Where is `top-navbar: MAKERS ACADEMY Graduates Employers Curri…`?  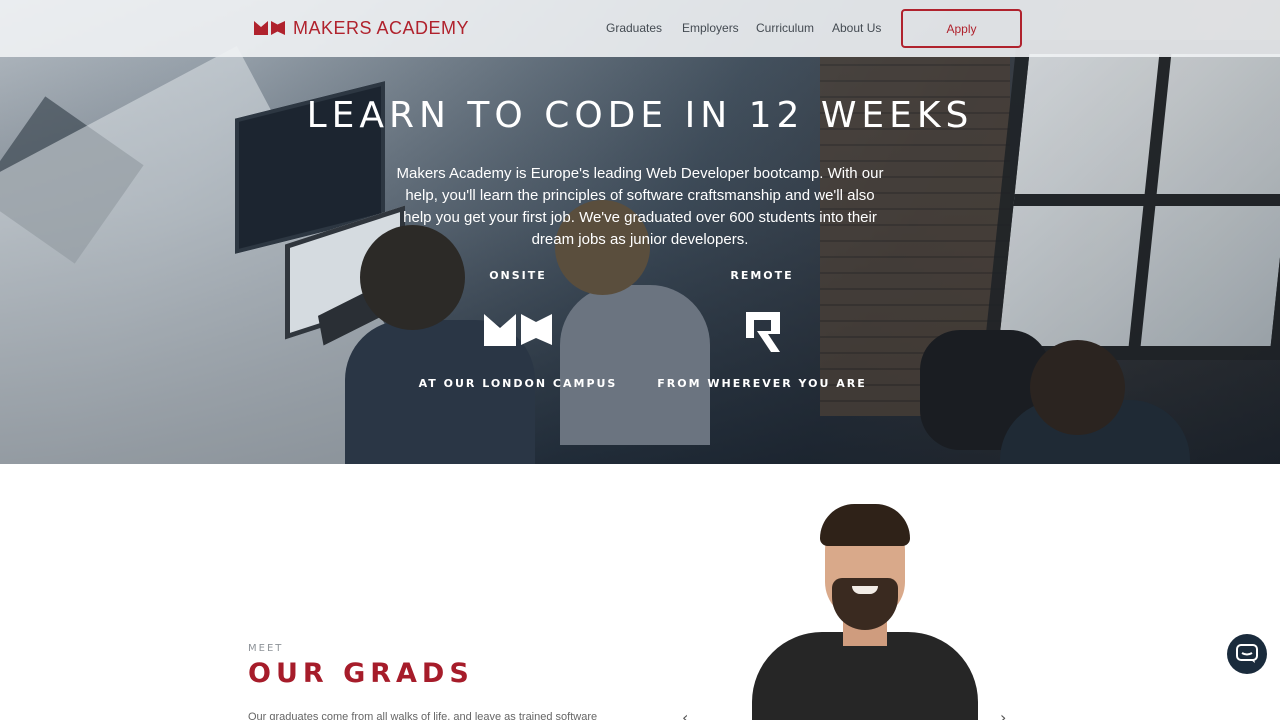 top-navbar: MAKERS ACADEMY Graduates Employers Curri… is located at coordinates (640, 28).